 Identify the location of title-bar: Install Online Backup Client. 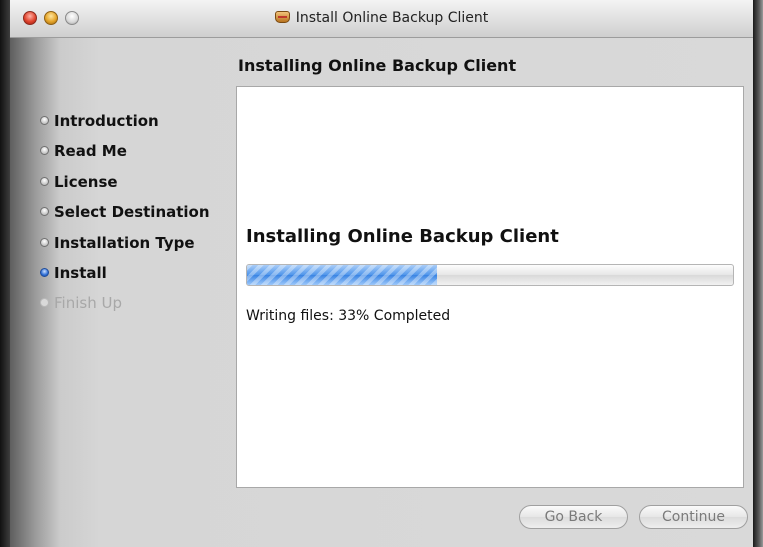
(381, 19).